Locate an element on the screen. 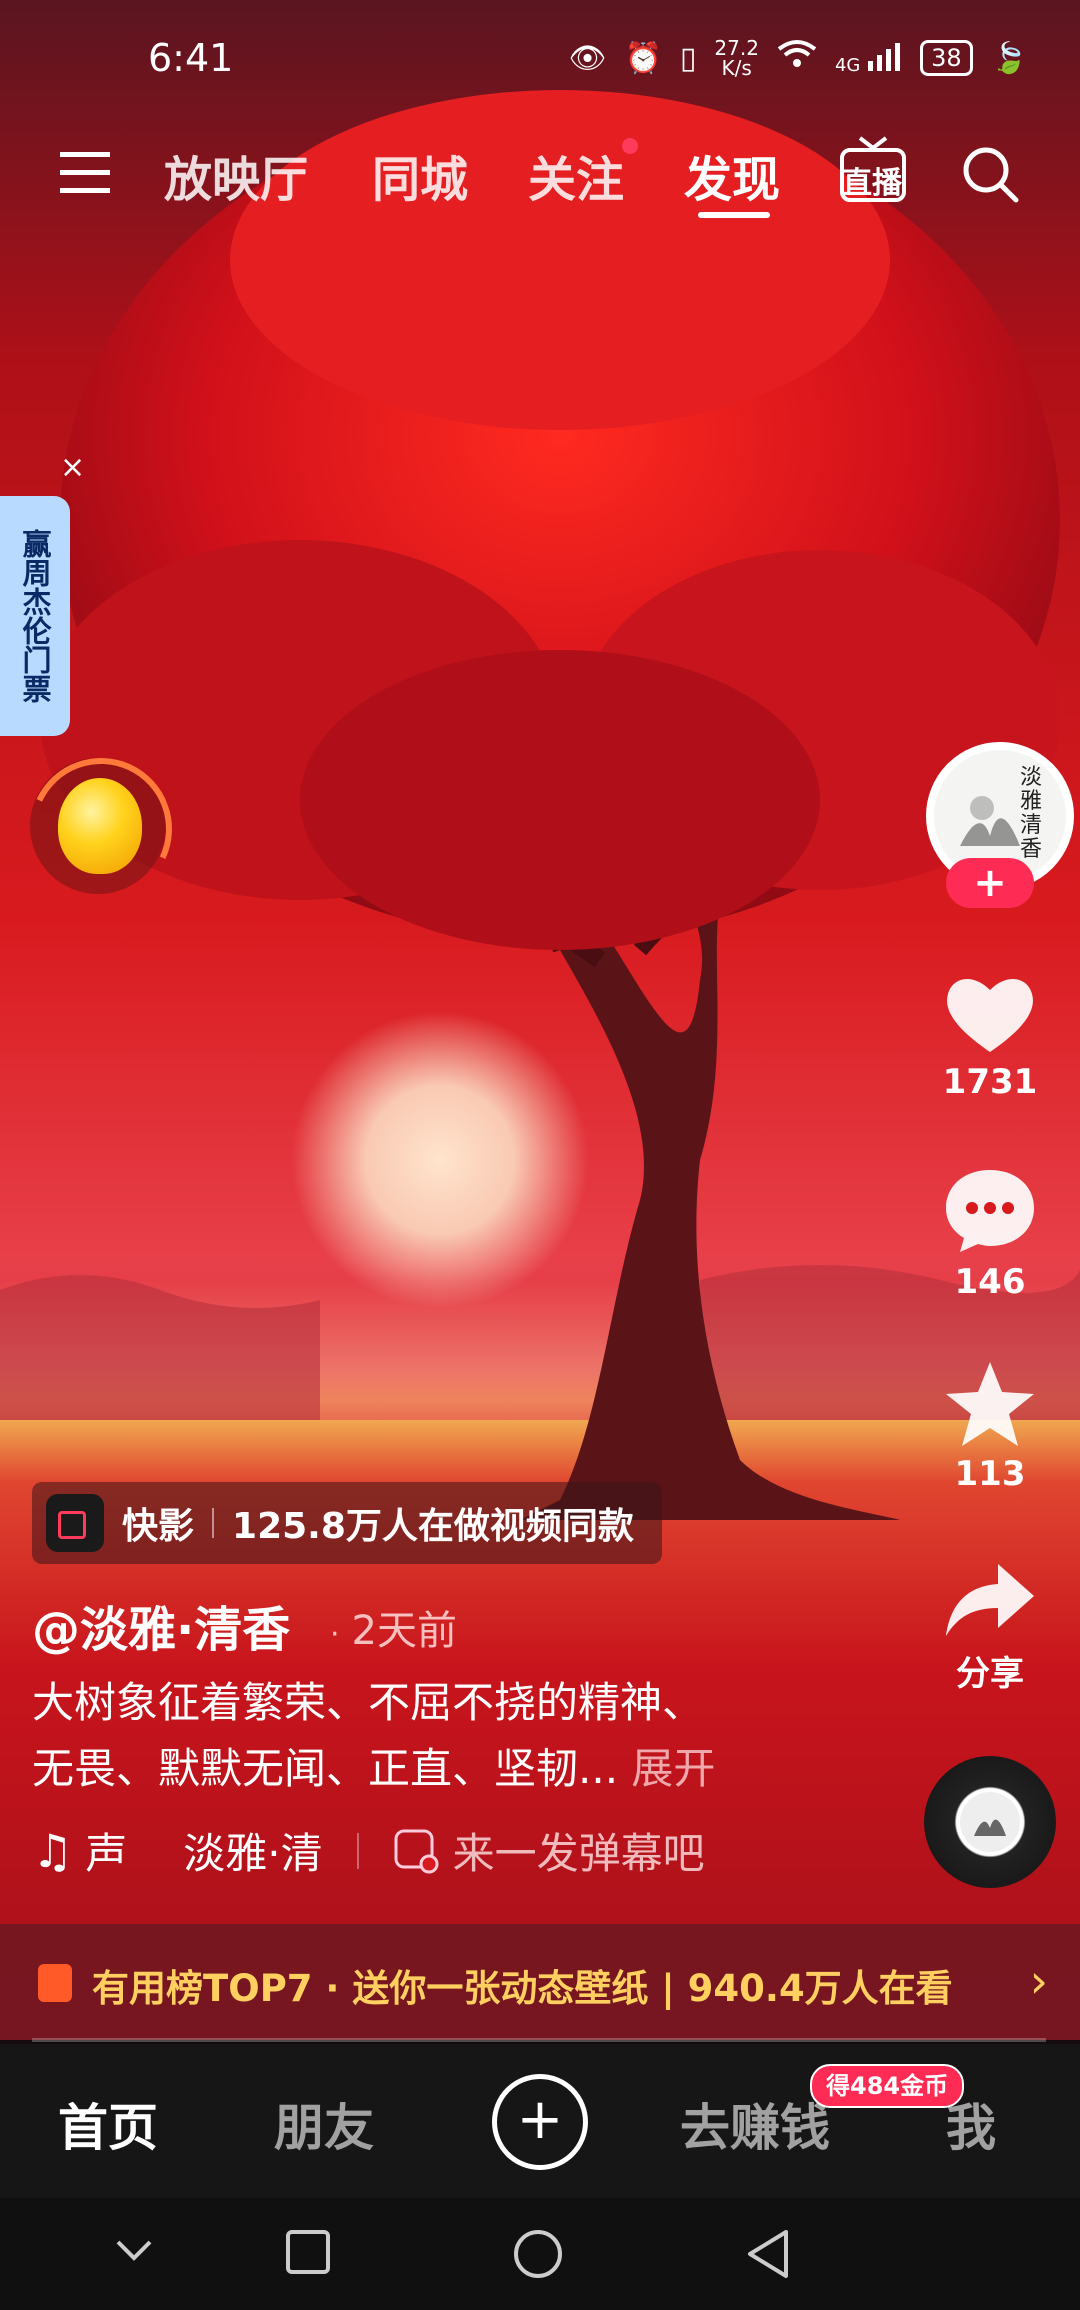 The height and width of the screenshot is (2310, 1080). back-icon is located at coordinates (768, 2256).